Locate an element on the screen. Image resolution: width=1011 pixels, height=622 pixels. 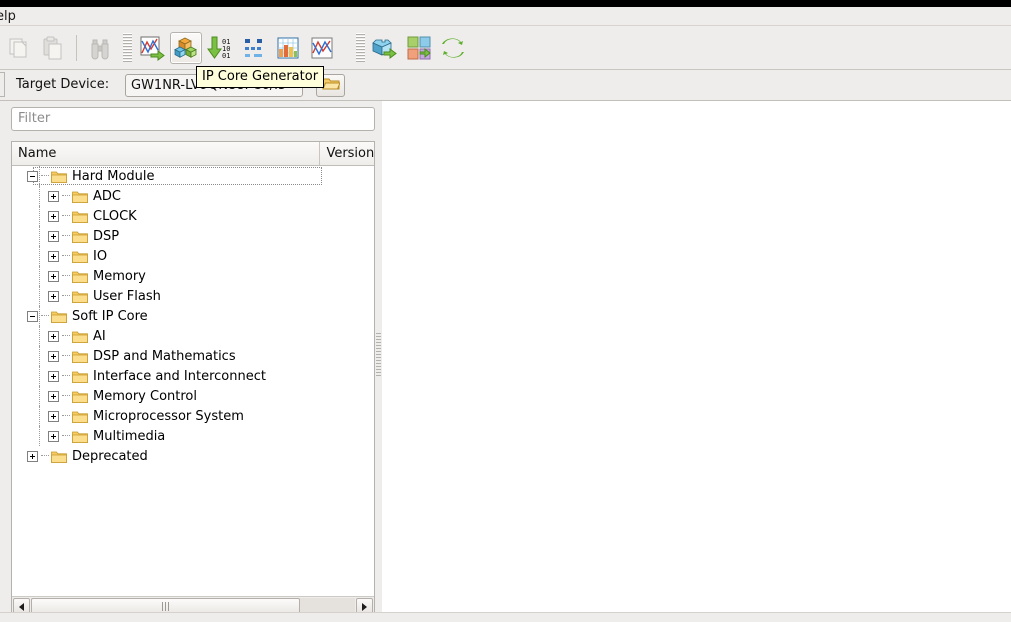
hscroll-grip-icon is located at coordinates (165, 606).